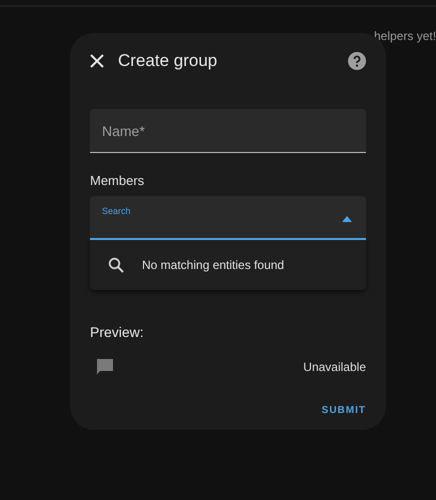 The image size is (436, 500). Describe the element at coordinates (118, 180) in the screenshot. I see `members-label: Members` at that location.